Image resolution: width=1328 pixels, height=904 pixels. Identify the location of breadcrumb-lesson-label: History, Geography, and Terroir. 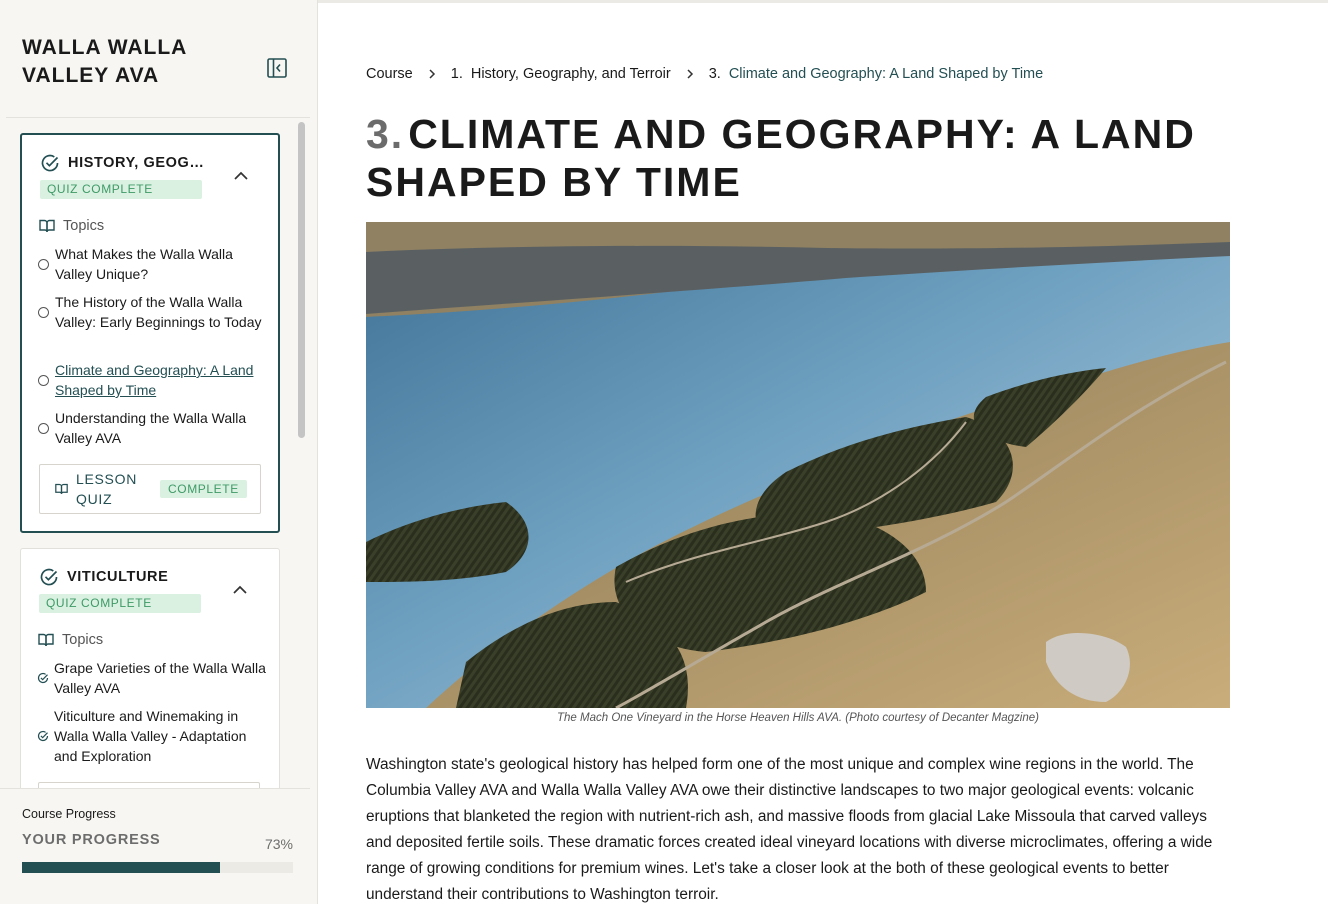
(570, 74).